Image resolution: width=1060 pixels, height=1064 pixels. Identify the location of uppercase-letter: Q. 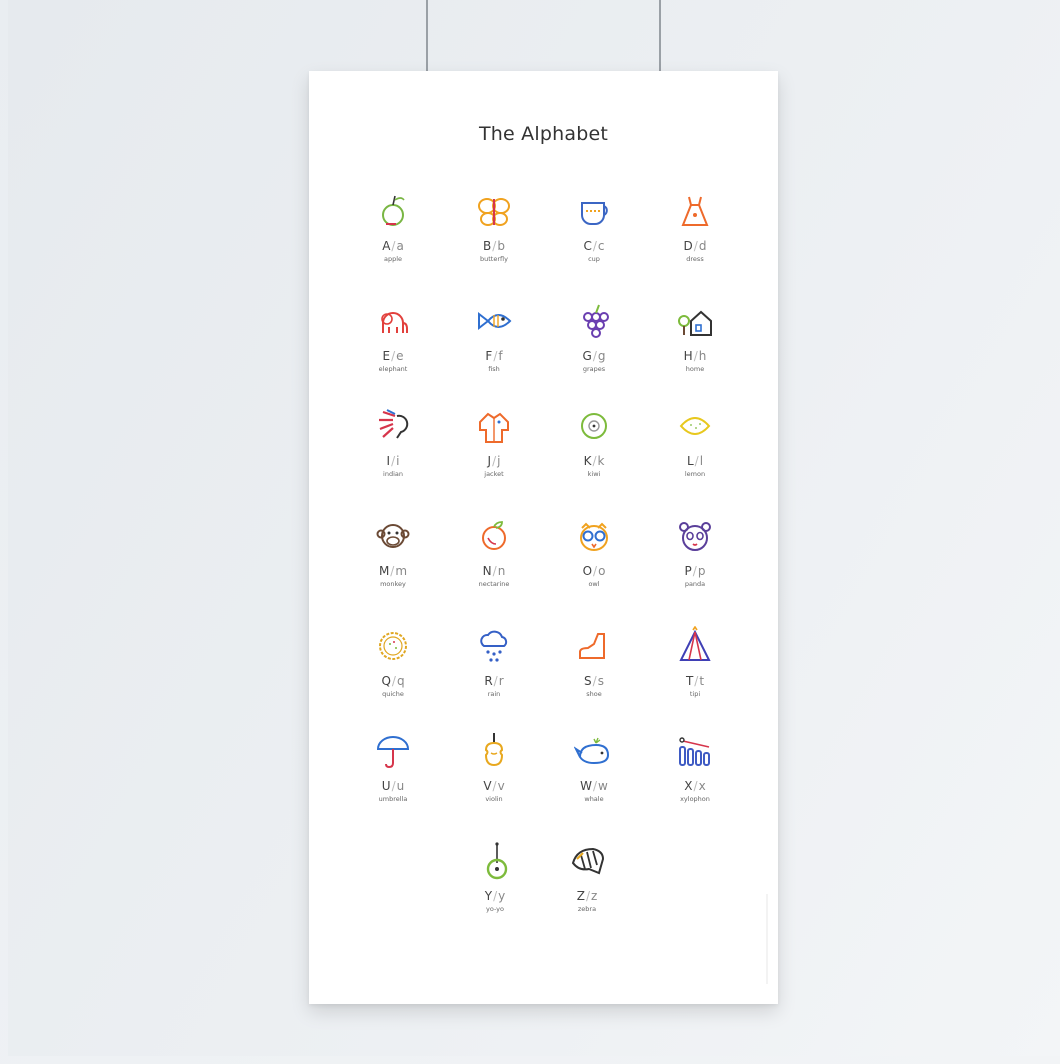
(386, 681).